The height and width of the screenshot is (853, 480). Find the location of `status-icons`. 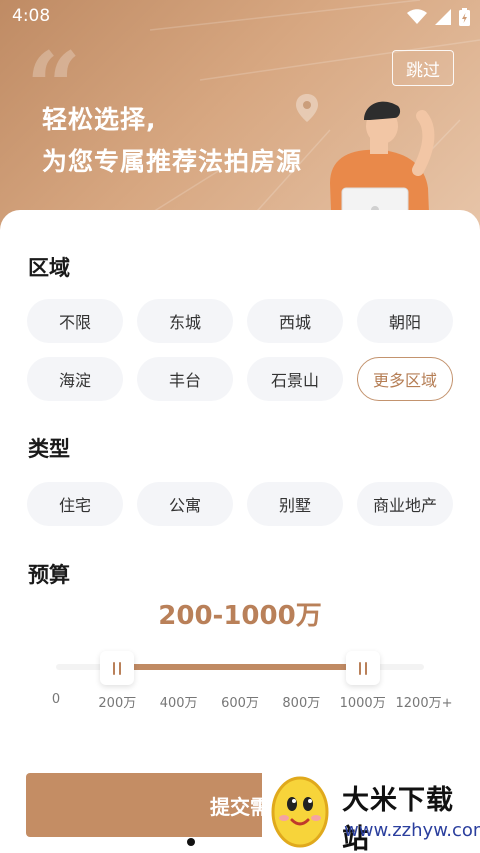

status-icons is located at coordinates (438, 17).